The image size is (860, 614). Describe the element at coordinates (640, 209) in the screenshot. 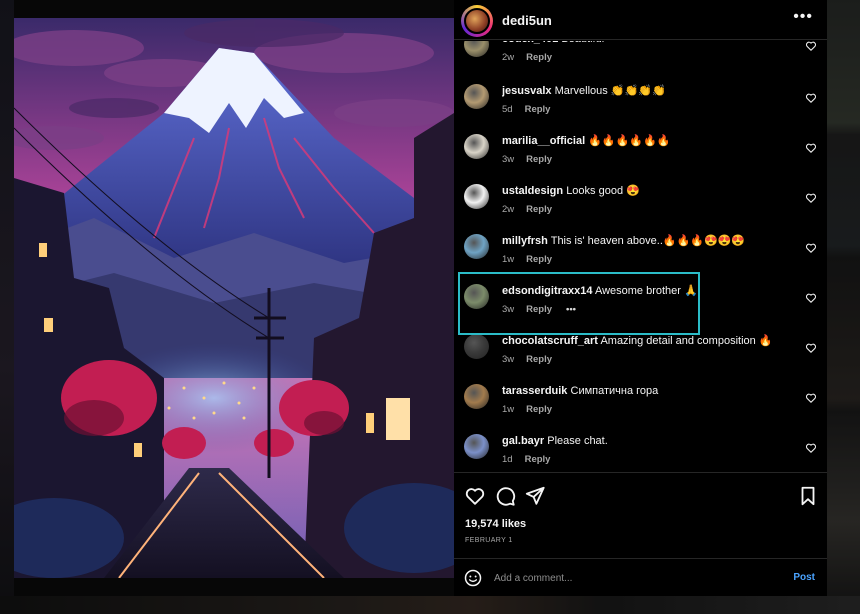

I see `comment-row: ustaldesign Looks good 😍 2w Reply` at that location.